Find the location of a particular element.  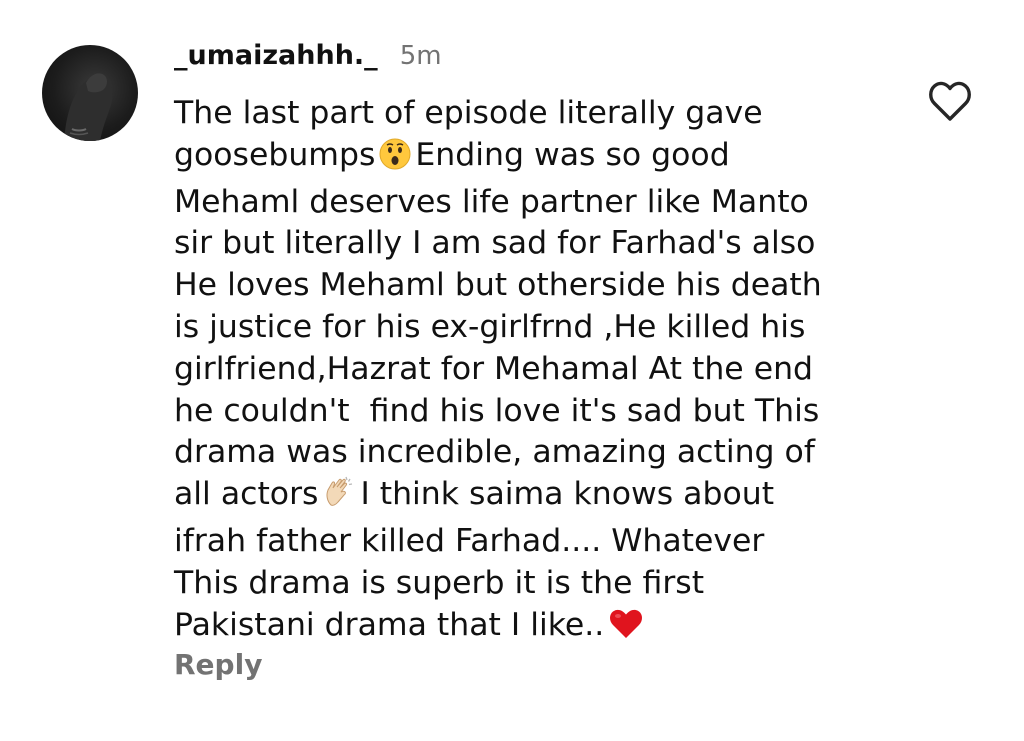

comment-header: _umaizahhh._ 5m is located at coordinates (308, 58).